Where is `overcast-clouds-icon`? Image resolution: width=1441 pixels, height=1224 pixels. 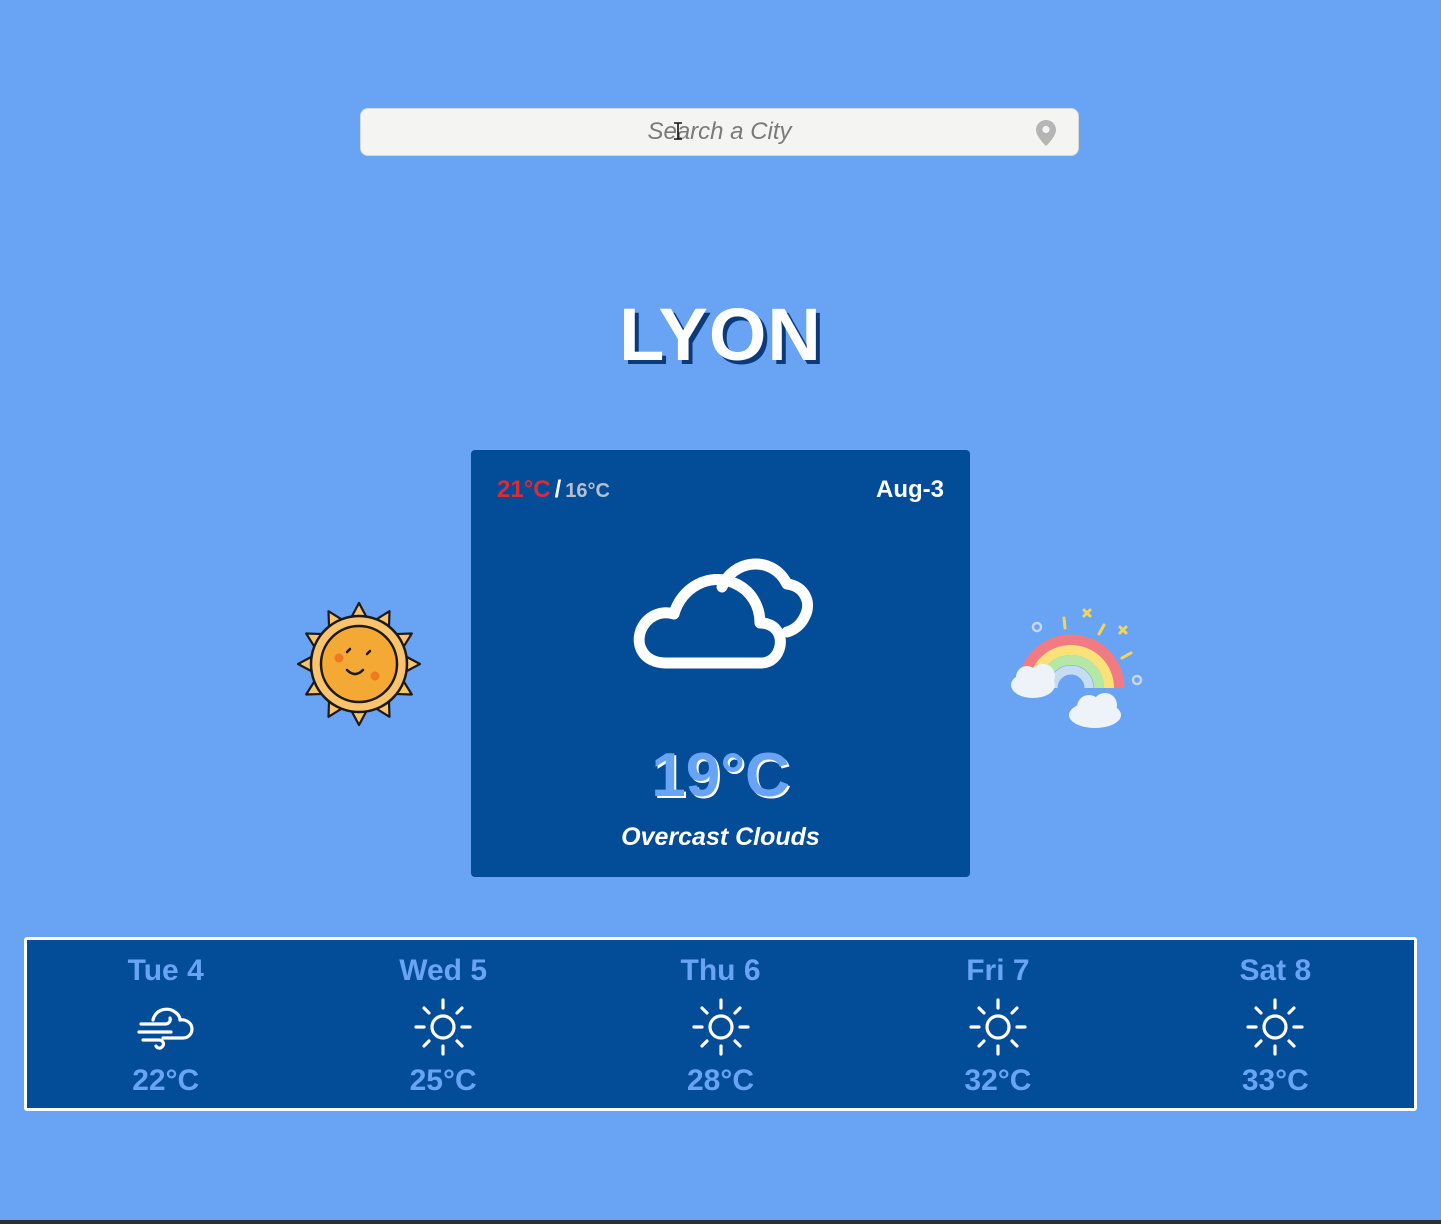
overcast-clouds-icon is located at coordinates (723, 613).